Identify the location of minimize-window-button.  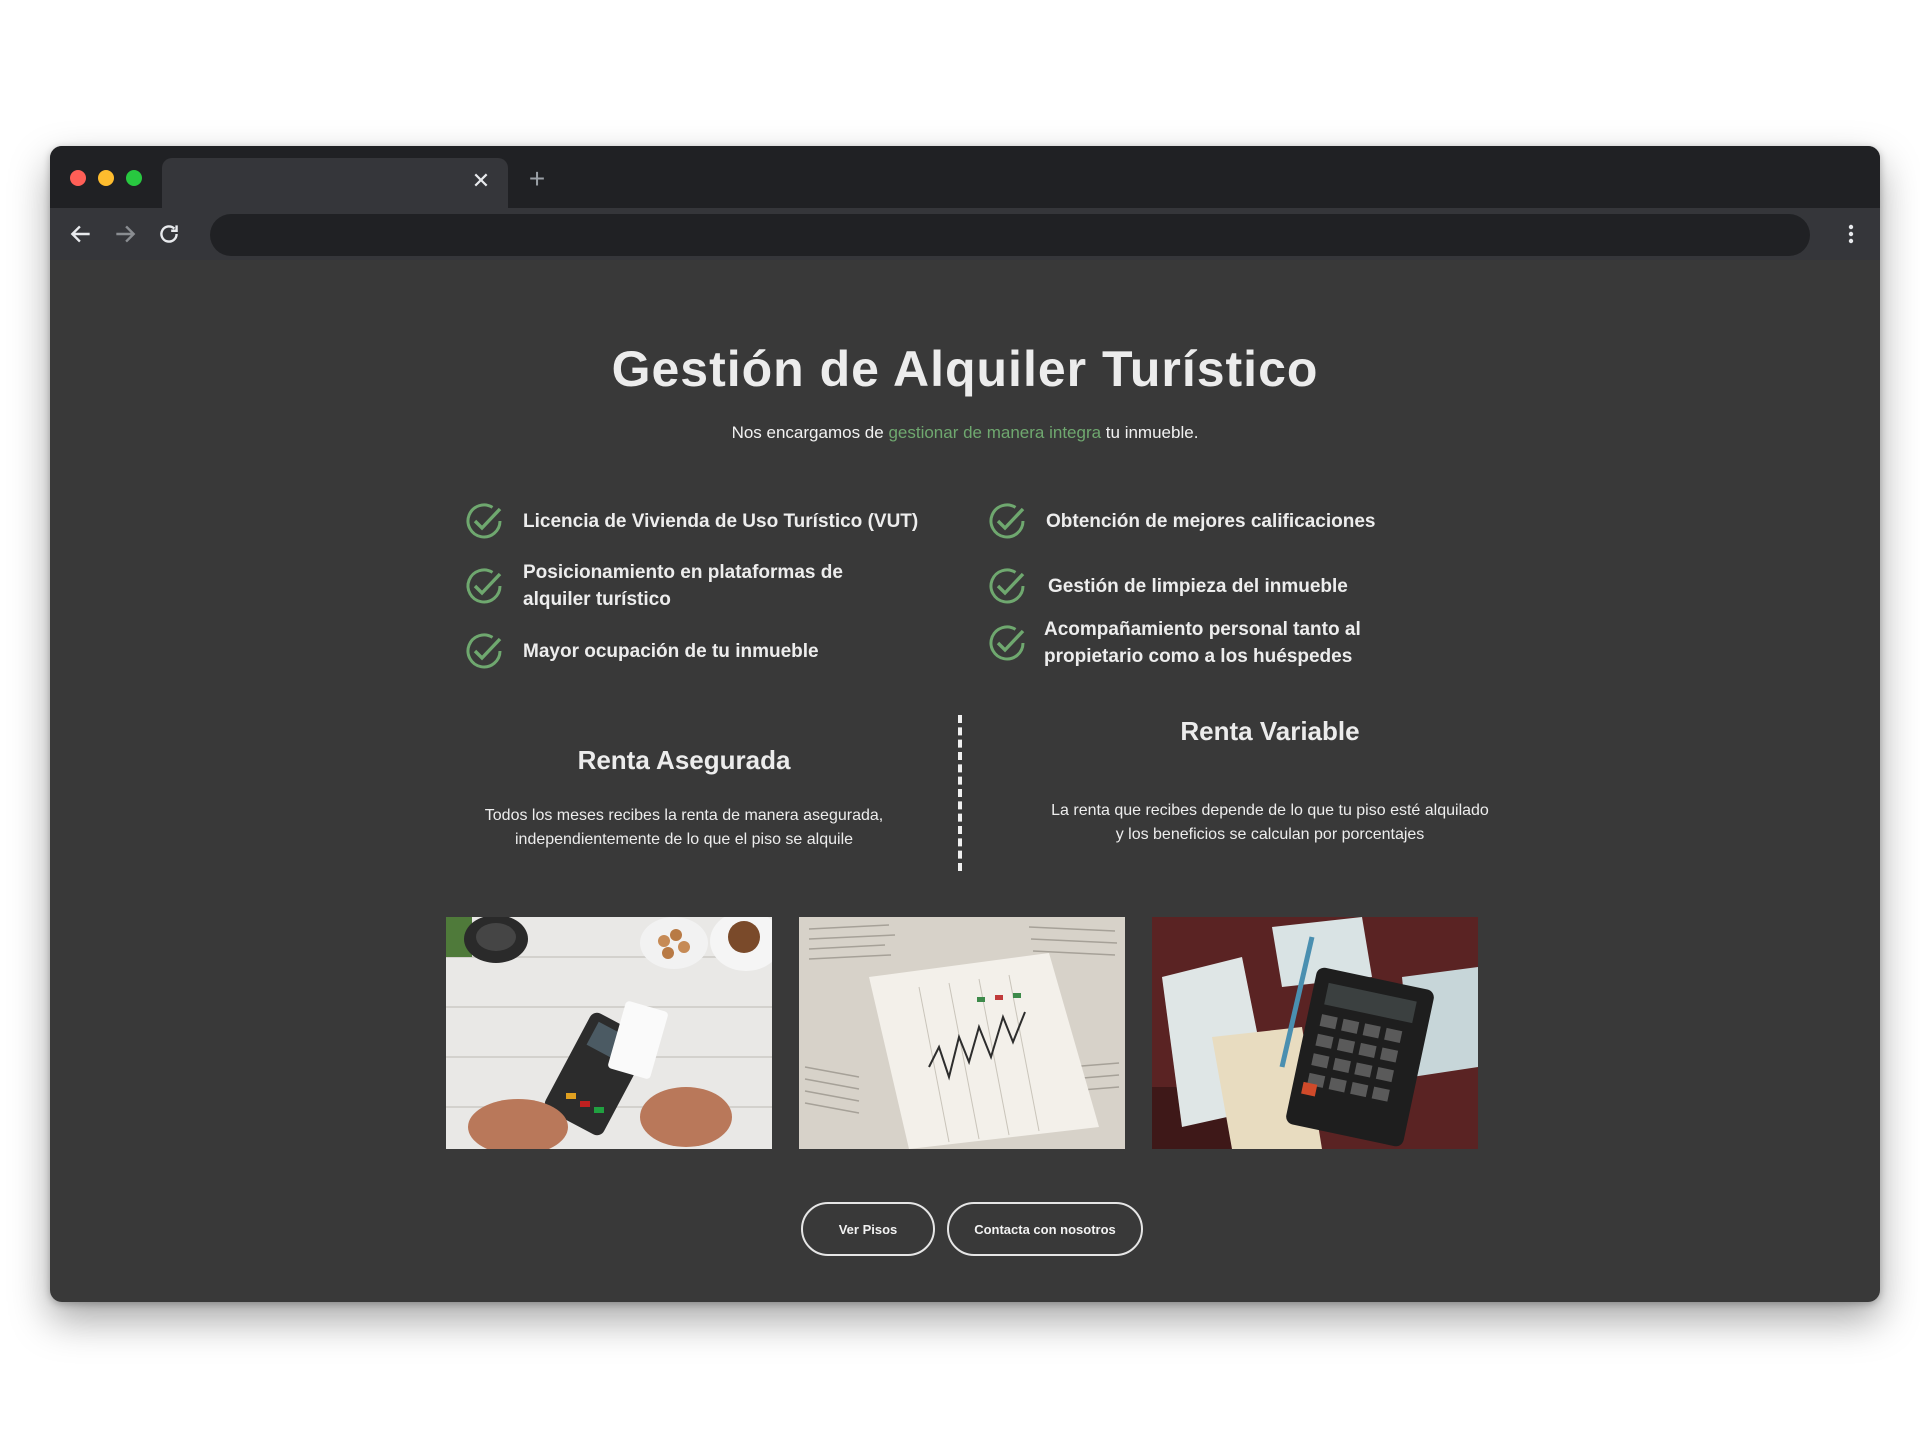
(106, 178).